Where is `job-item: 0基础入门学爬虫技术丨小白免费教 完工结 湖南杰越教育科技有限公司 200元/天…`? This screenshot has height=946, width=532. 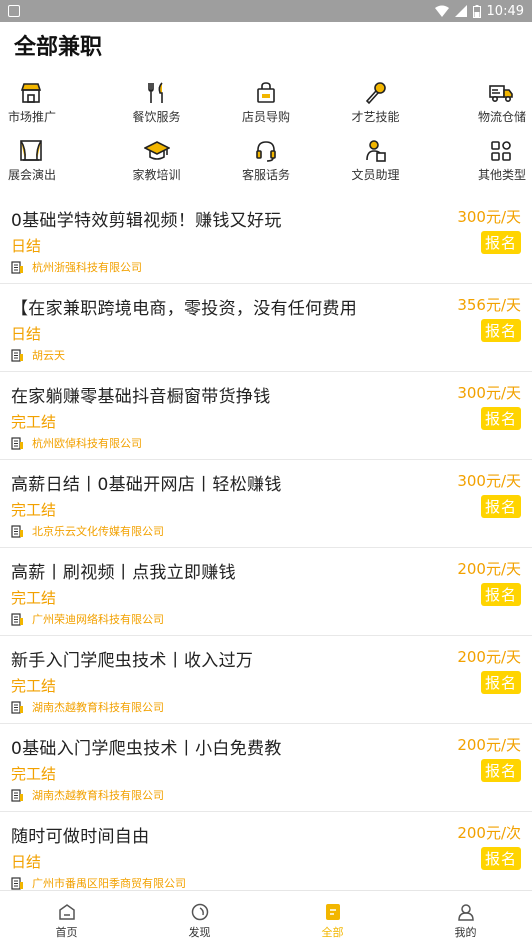 job-item: 0基础入门学爬虫技术丨小白免费教 完工结 湖南杰越教育科技有限公司 200元/天… is located at coordinates (266, 768).